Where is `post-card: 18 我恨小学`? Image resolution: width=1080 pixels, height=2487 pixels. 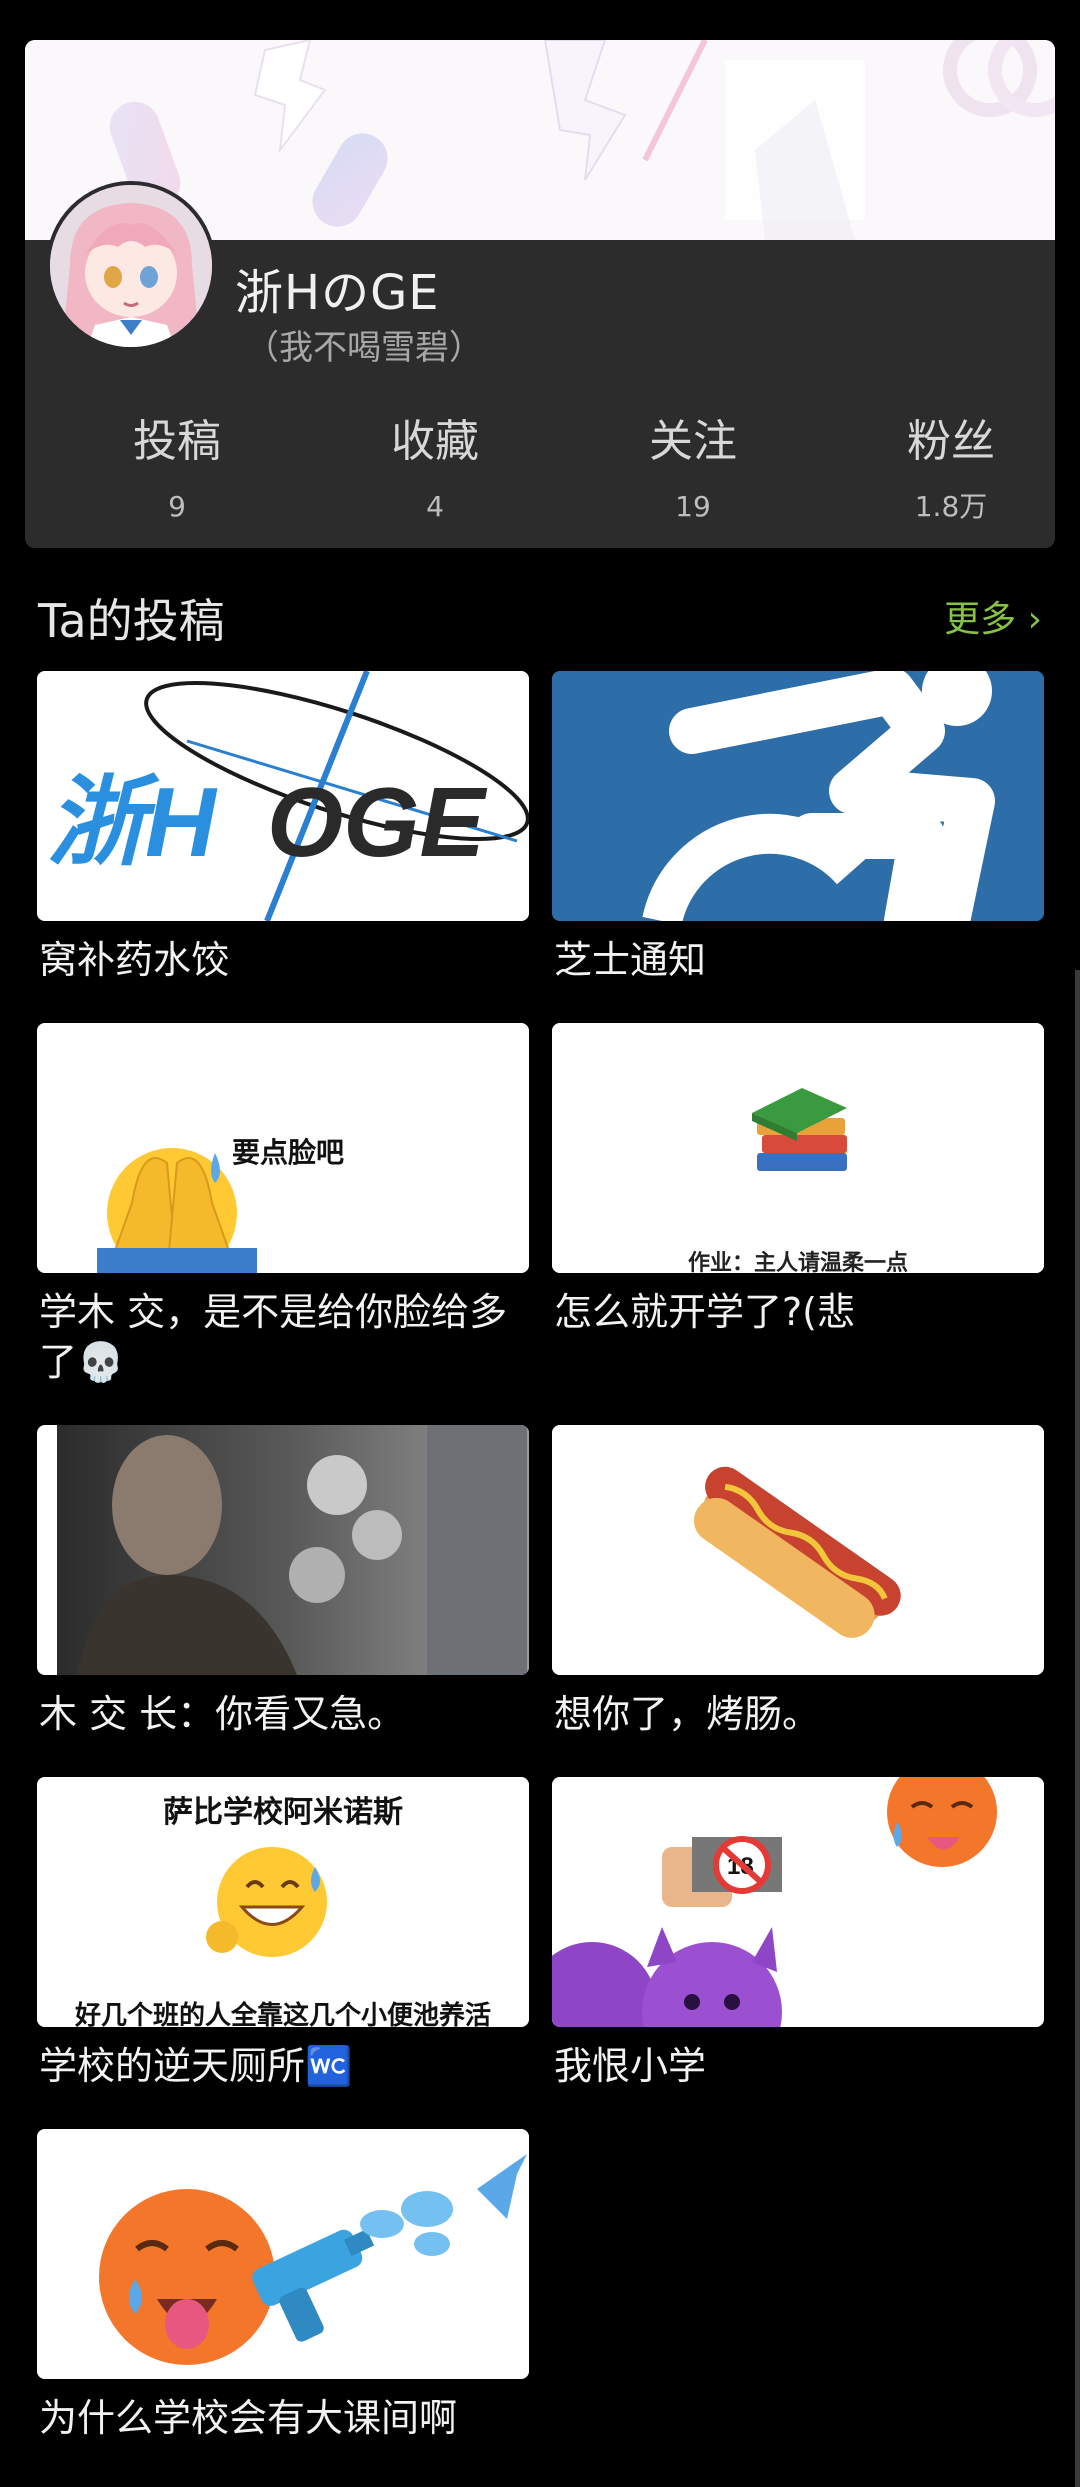 post-card: 18 我恨小学 is located at coordinates (798, 1934).